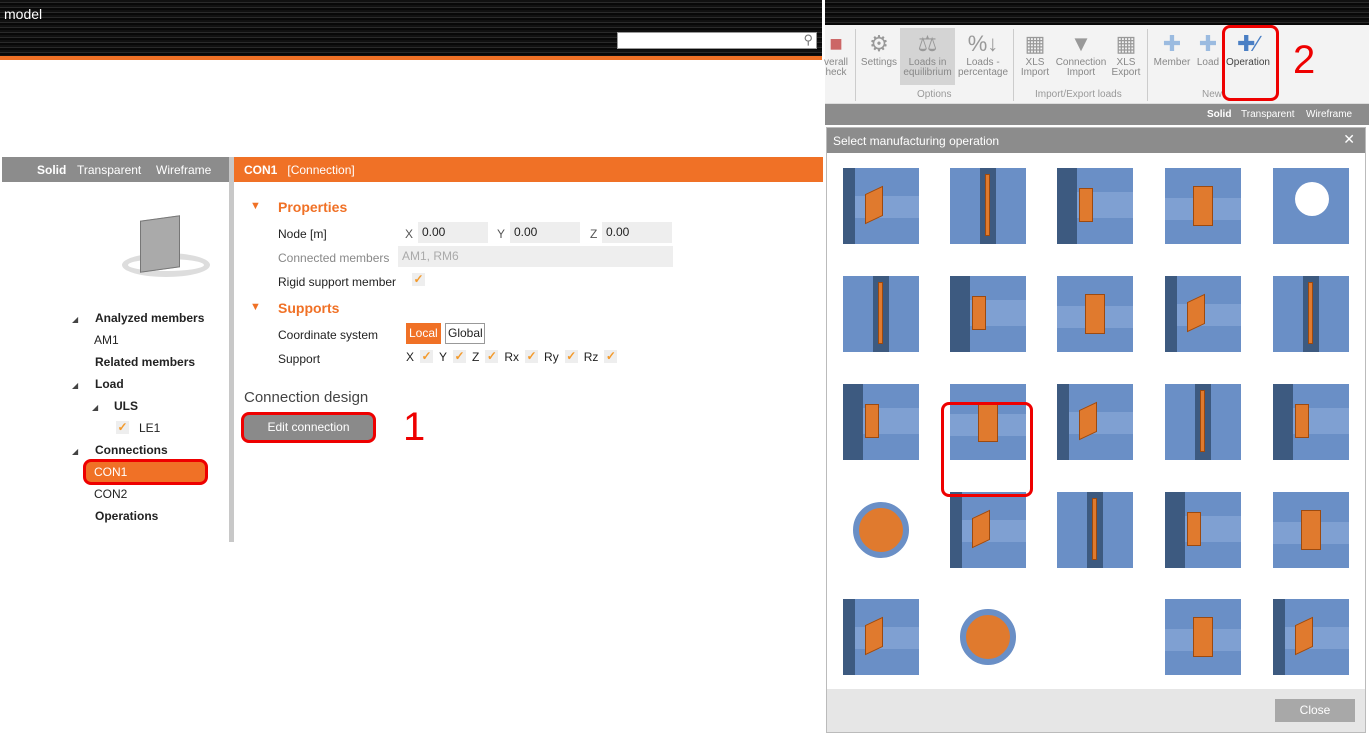  Describe the element at coordinates (126, 406) in the screenshot. I see `tree-uls: ULS` at that location.